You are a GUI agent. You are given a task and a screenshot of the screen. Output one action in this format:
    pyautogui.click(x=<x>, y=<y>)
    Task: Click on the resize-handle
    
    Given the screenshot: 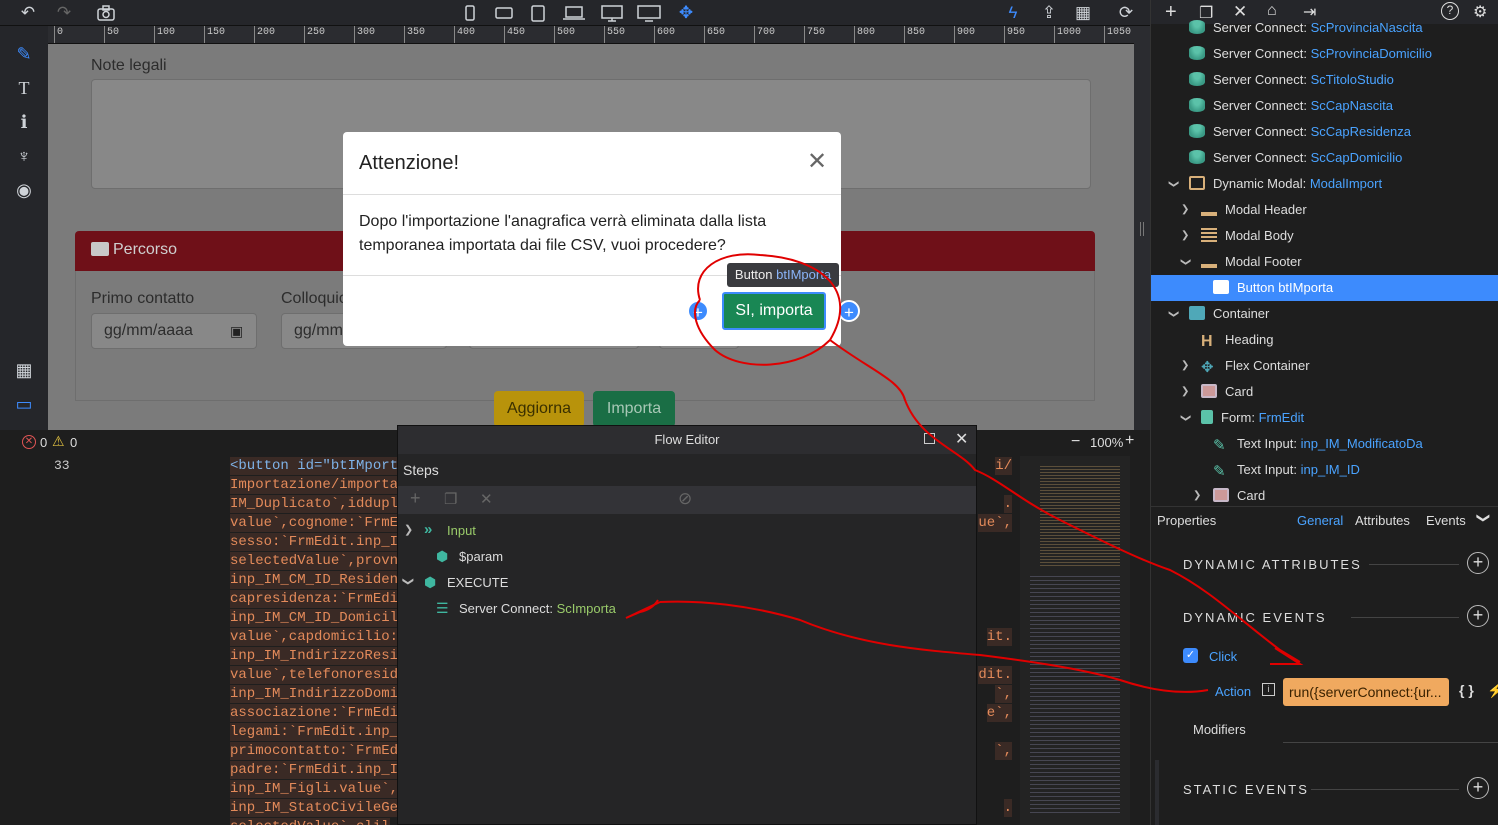 What is the action you would take?
    pyautogui.click(x=1142, y=229)
    